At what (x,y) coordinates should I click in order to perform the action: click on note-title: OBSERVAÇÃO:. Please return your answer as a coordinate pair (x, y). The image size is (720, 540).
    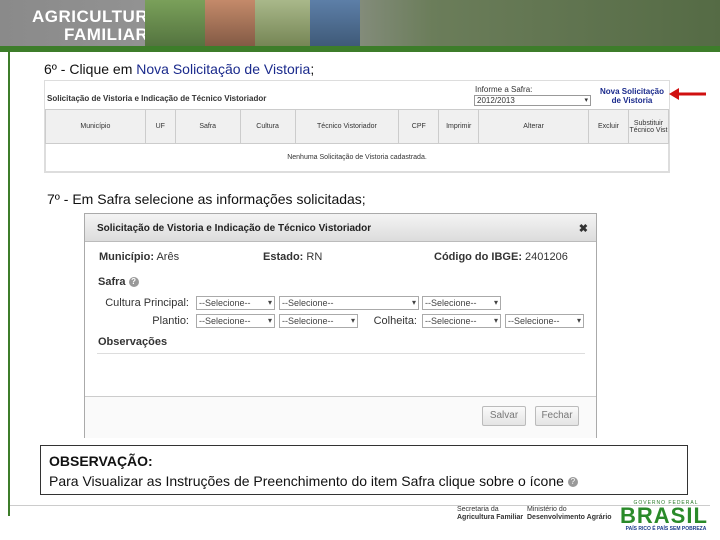
    Looking at the image, I should click on (101, 461).